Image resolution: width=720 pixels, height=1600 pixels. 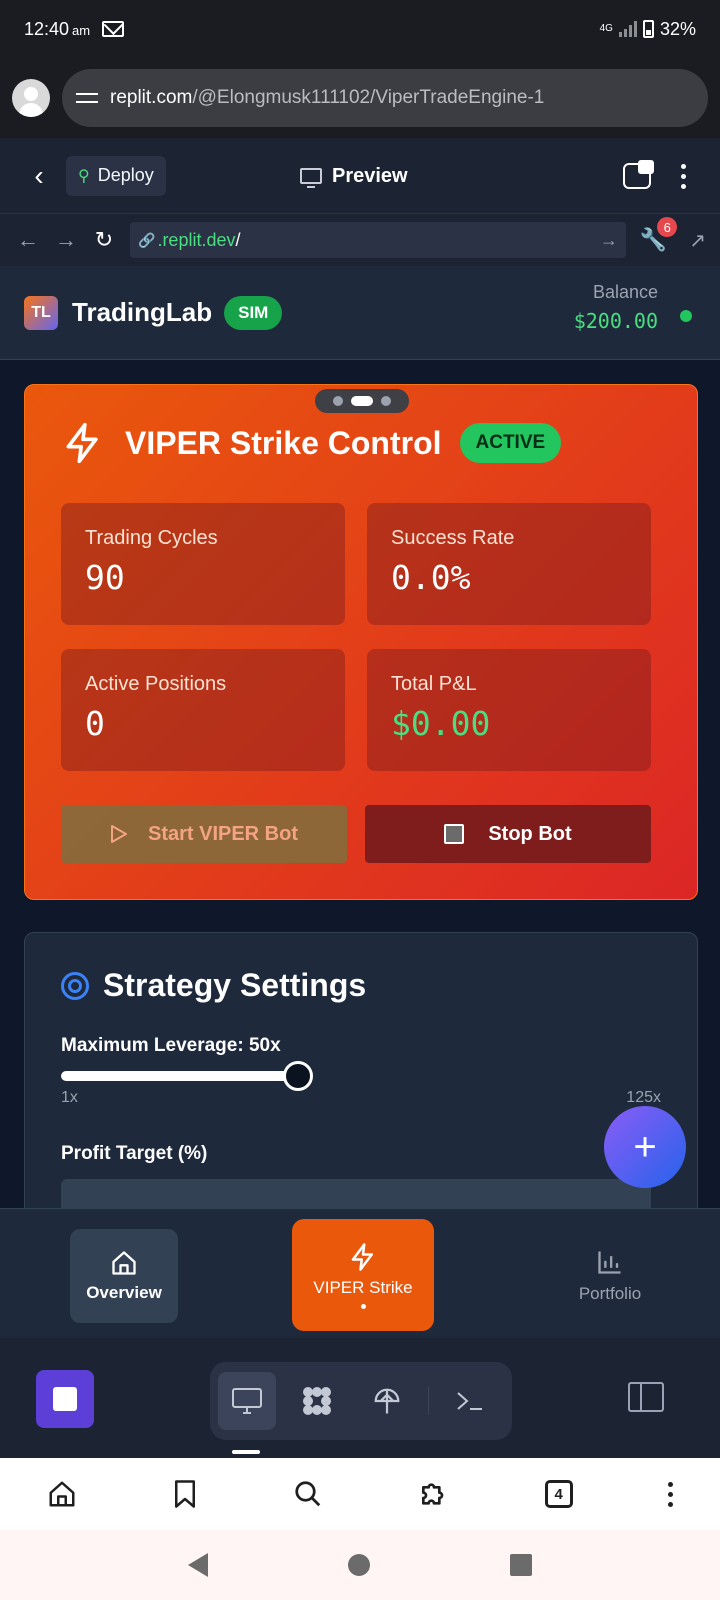 What do you see at coordinates (186, 1076) in the screenshot?
I see `leverage-slider-track` at bounding box center [186, 1076].